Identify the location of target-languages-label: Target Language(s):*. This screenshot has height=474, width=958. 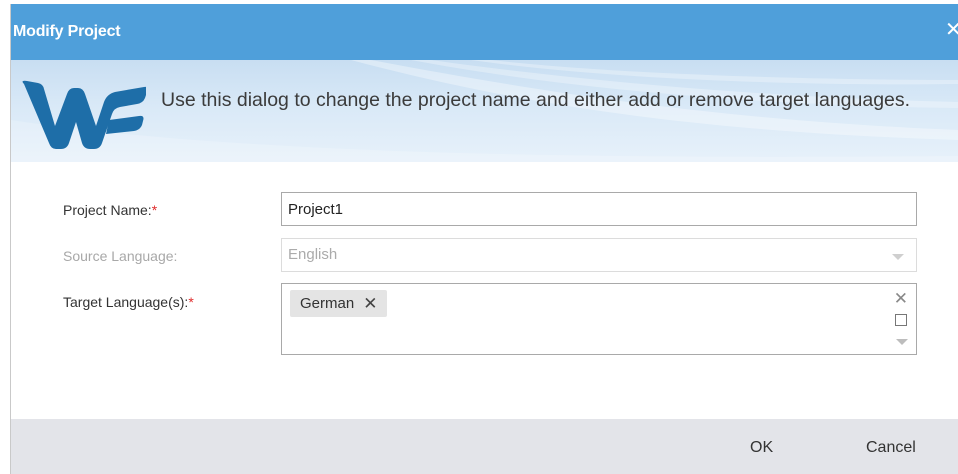
(128, 302).